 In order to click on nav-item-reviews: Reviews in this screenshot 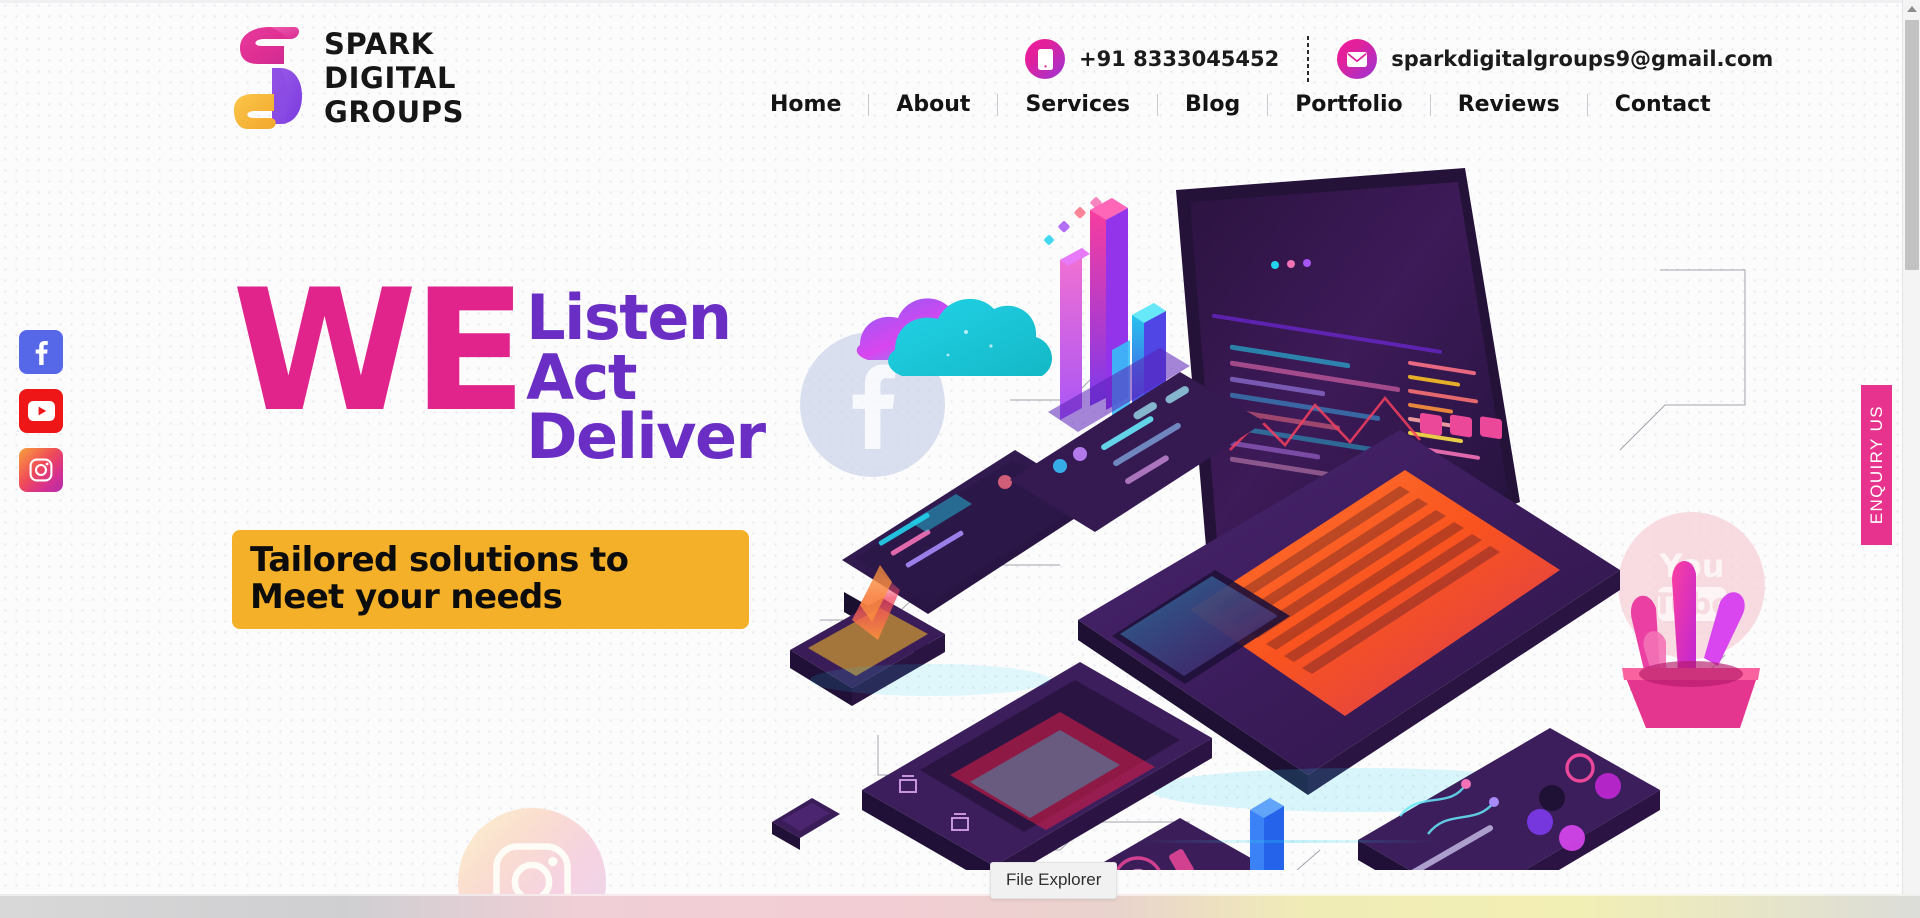, I will do `click(1509, 104)`.